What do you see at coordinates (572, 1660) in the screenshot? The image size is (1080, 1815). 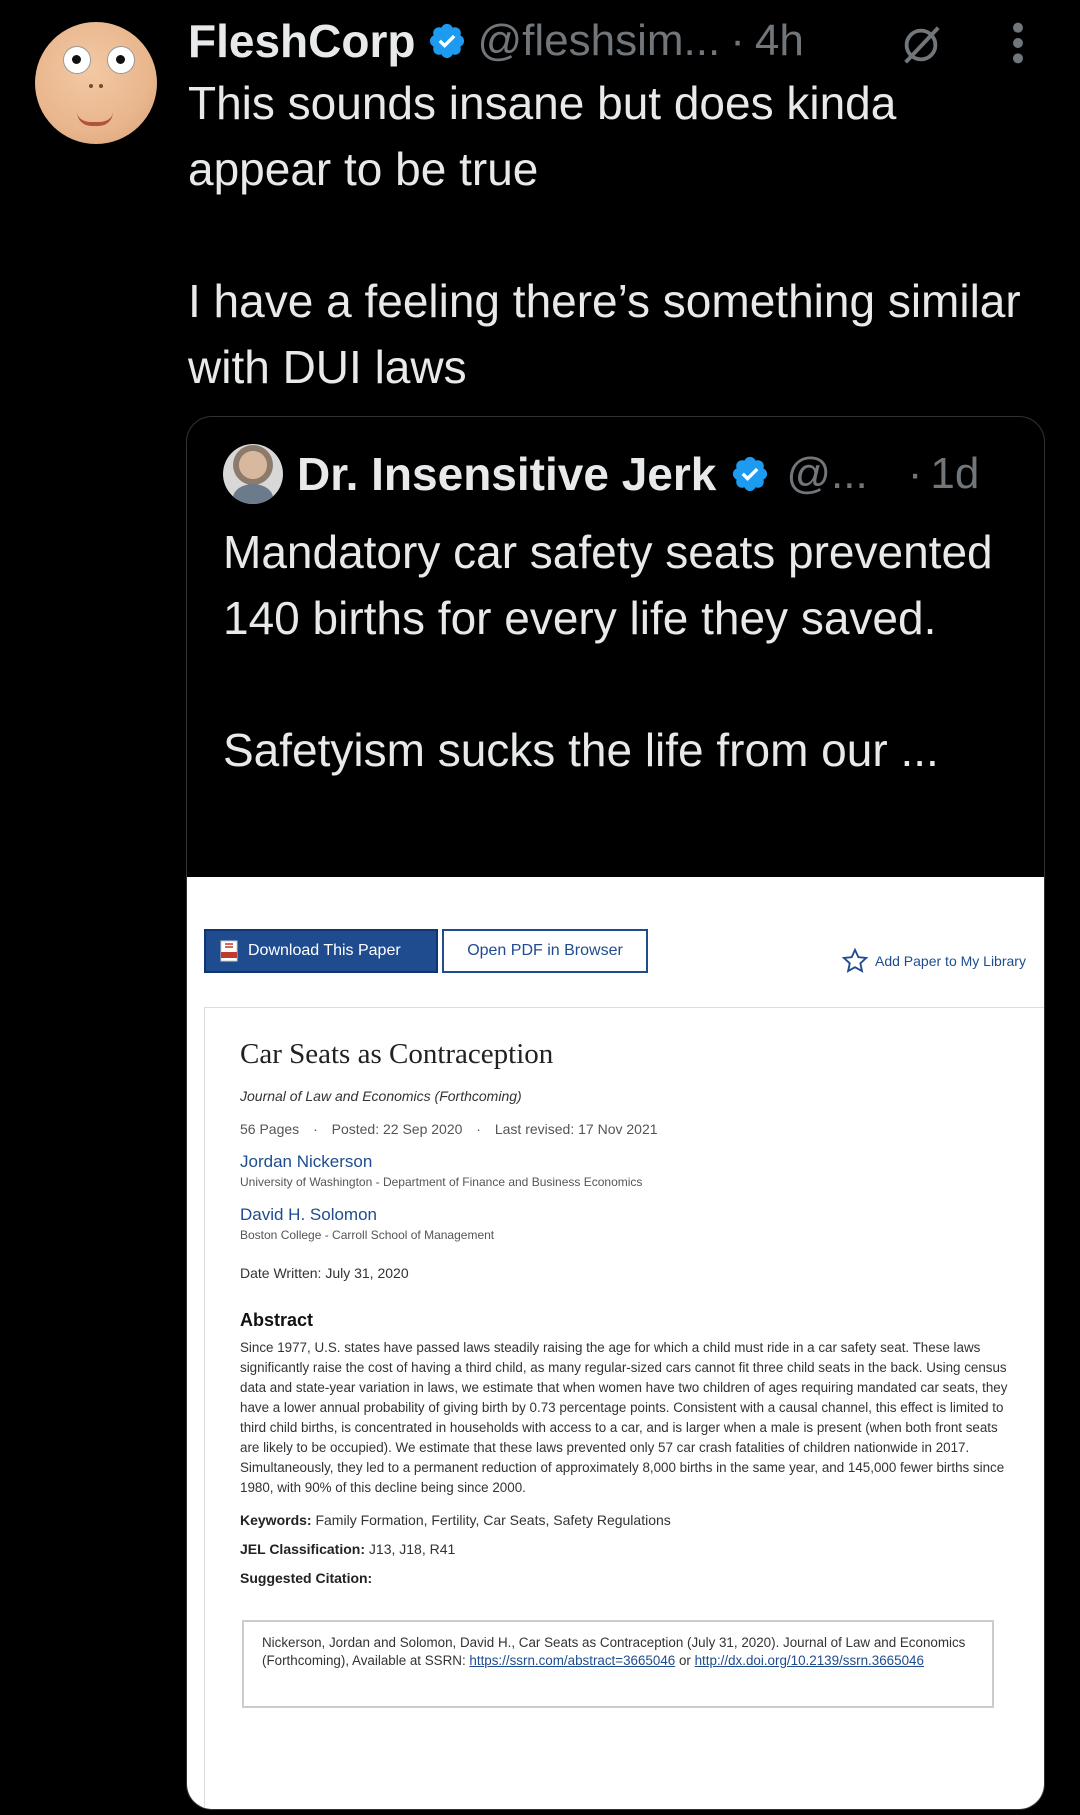 I see `citation-ssrn-link: https://ssrn.com/abstract=3665046` at bounding box center [572, 1660].